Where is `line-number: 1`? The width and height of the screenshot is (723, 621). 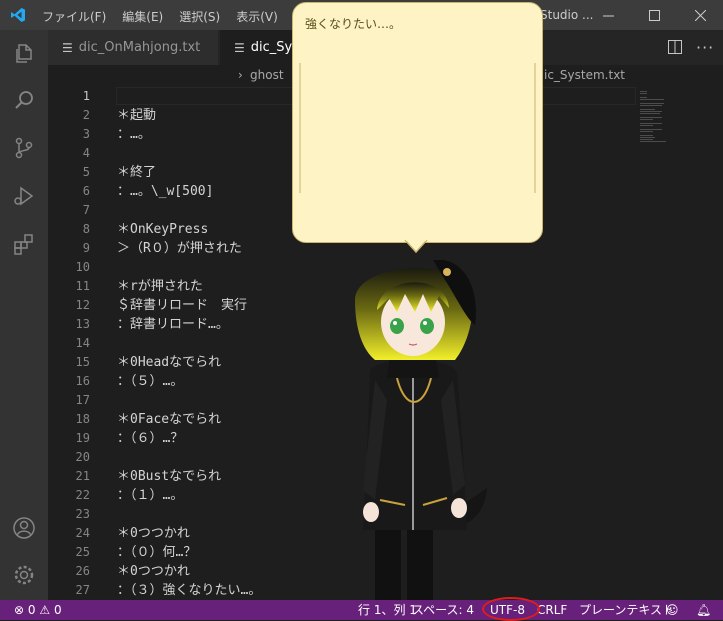 line-number: 1 is located at coordinates (86, 96).